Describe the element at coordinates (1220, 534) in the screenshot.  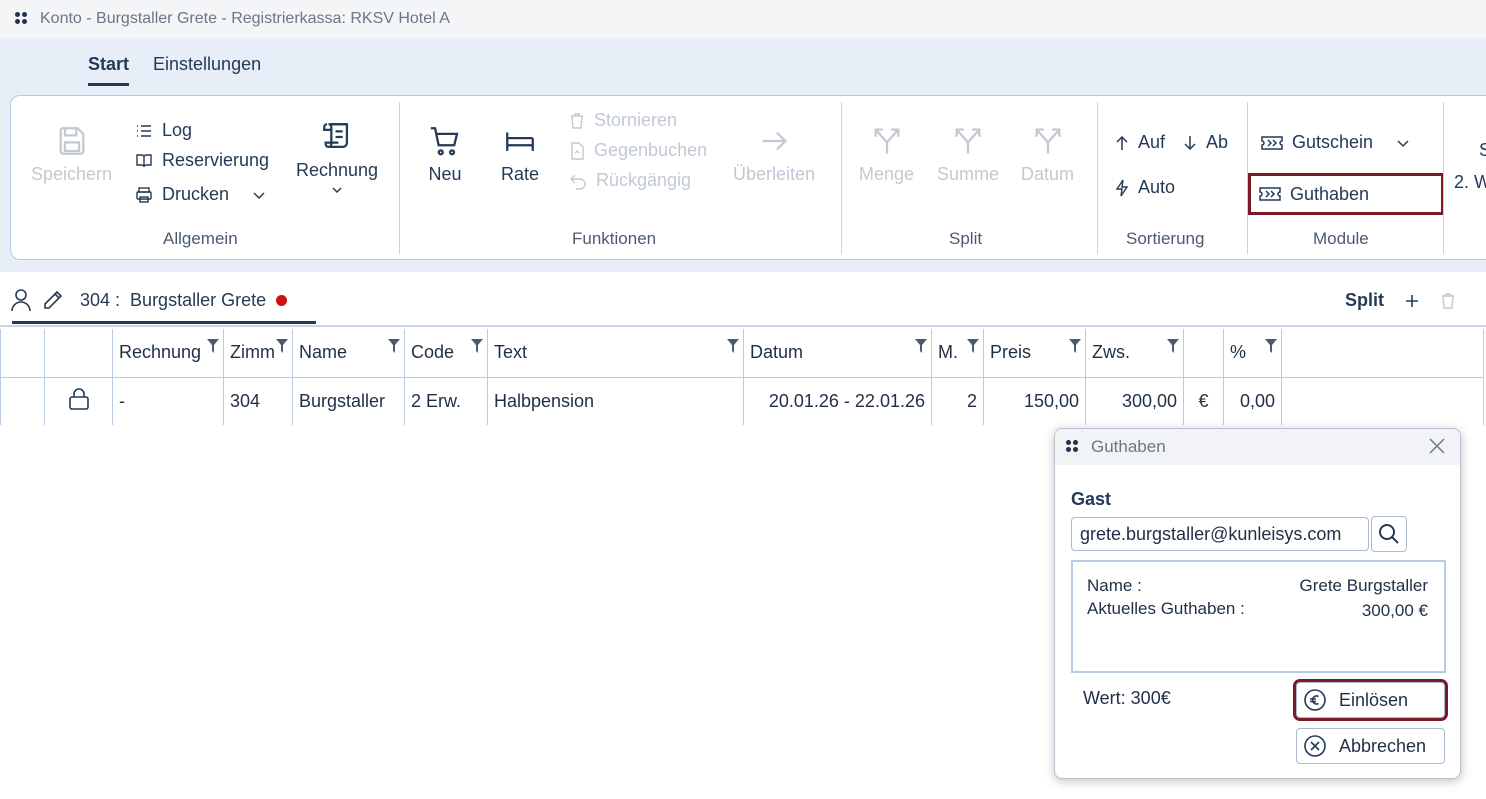
I see `email-field` at that location.